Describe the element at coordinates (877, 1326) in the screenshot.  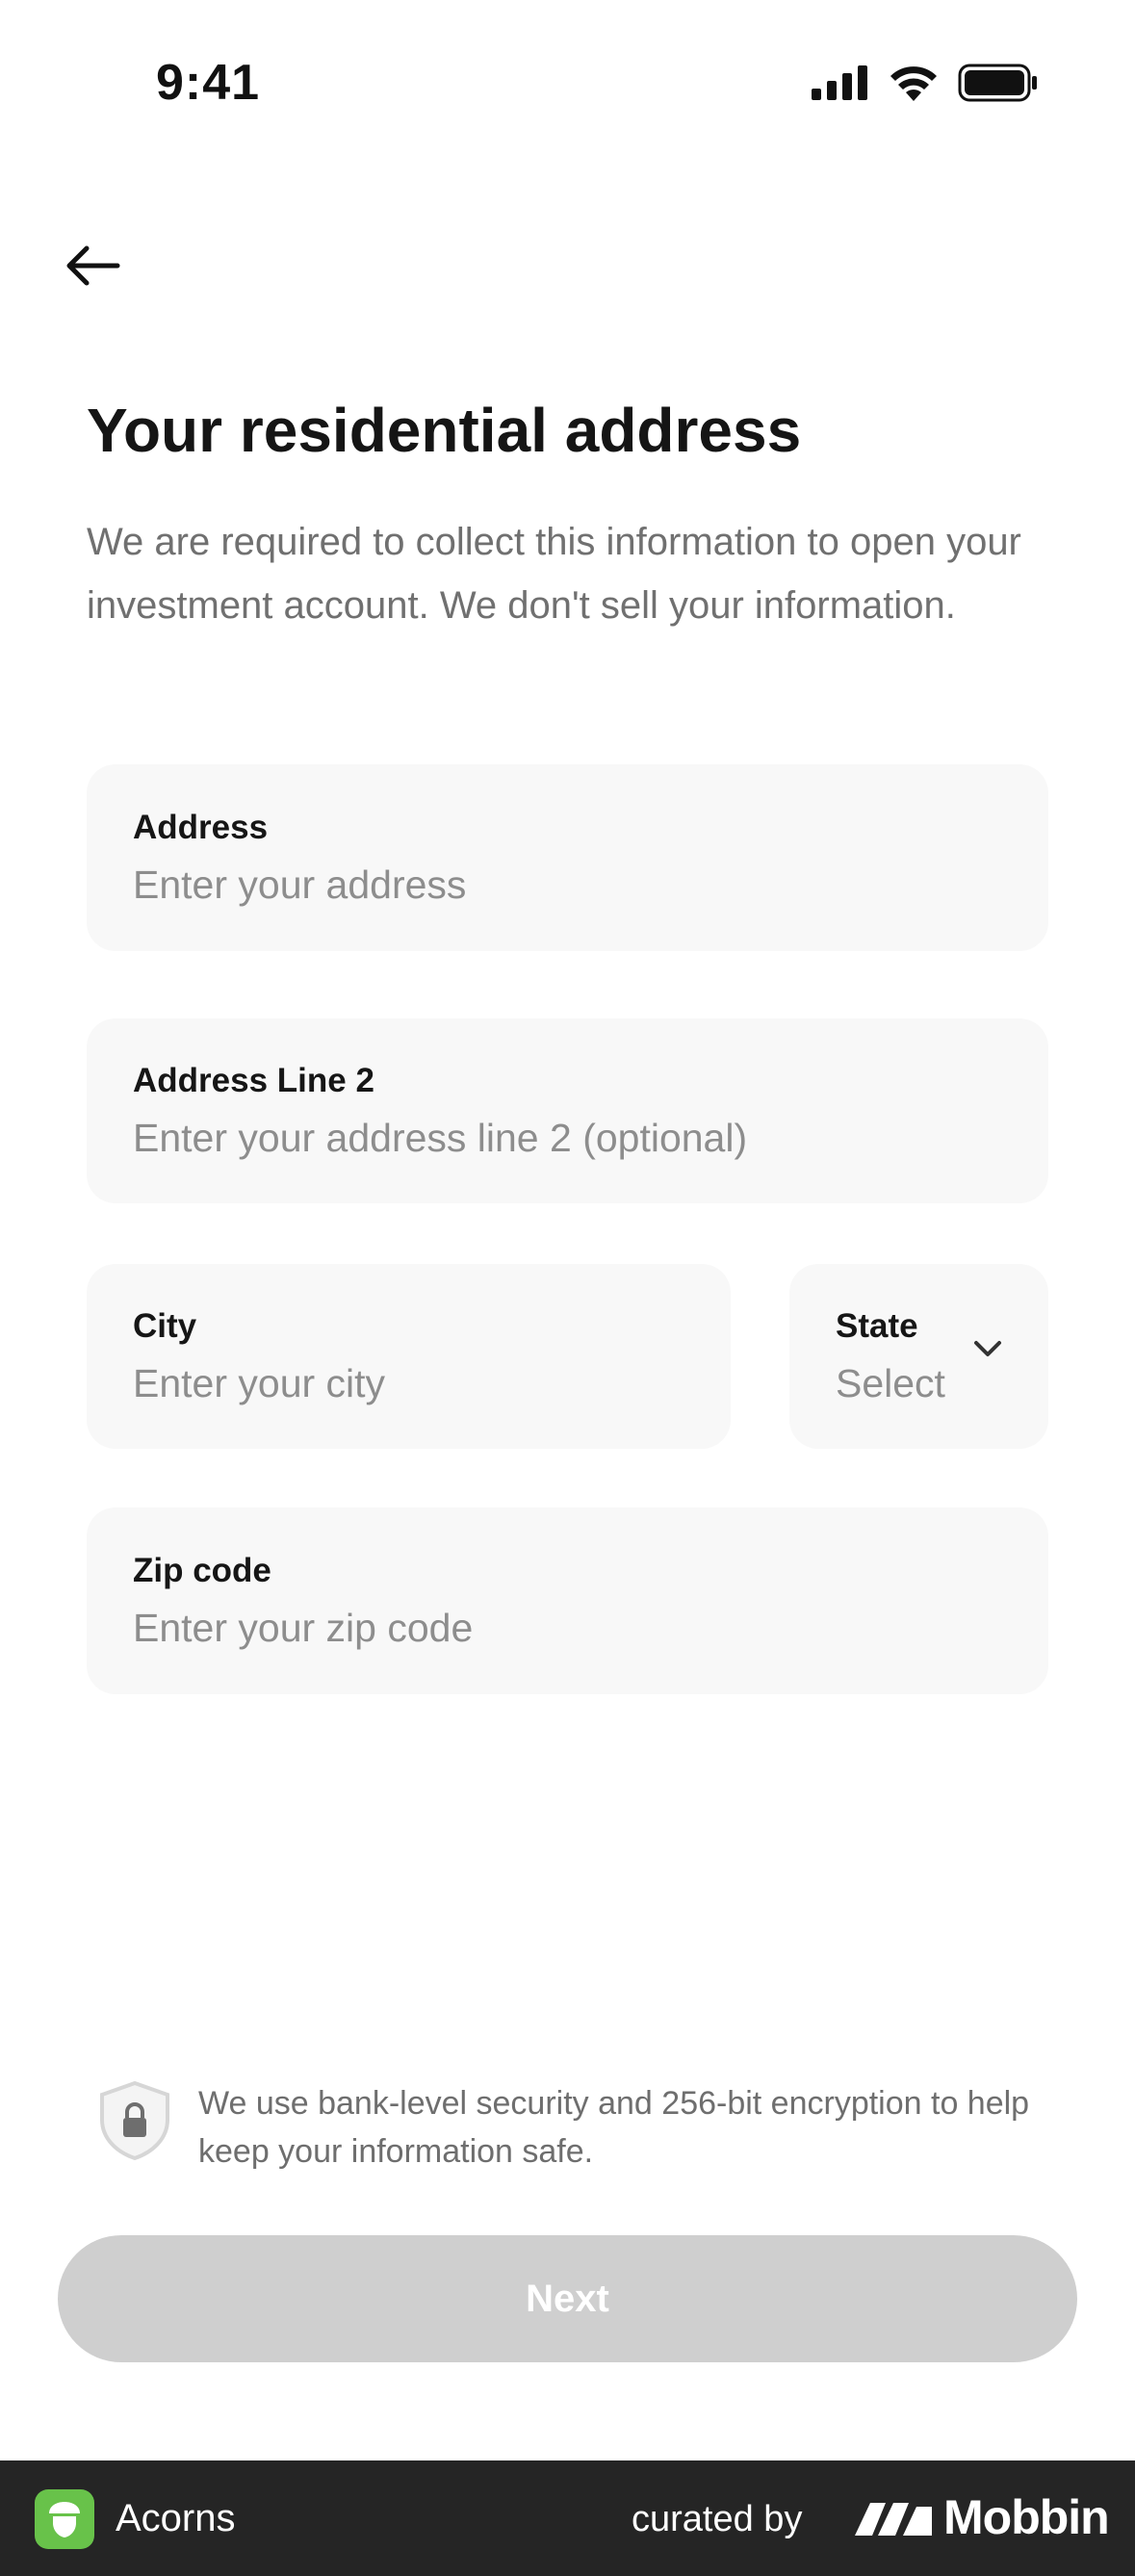
I see `state-label: State` at that location.